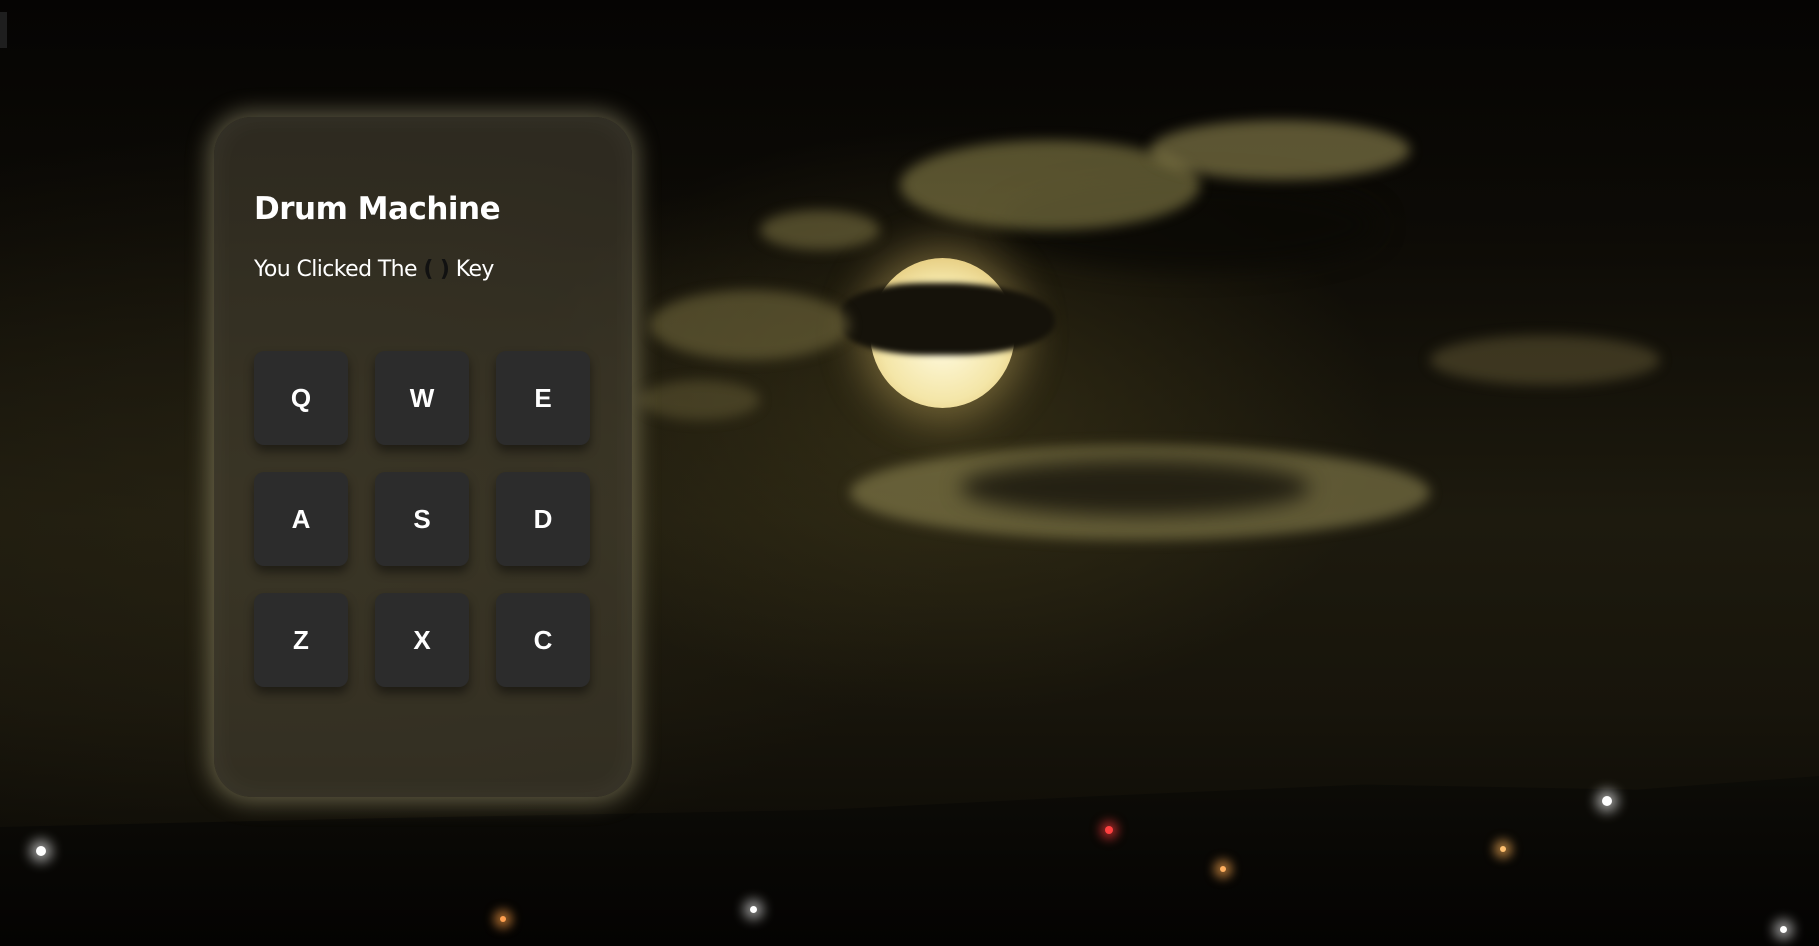 This screenshot has height=946, width=1819. Describe the element at coordinates (377, 209) in the screenshot. I see `page-title: Drum Machine` at that location.